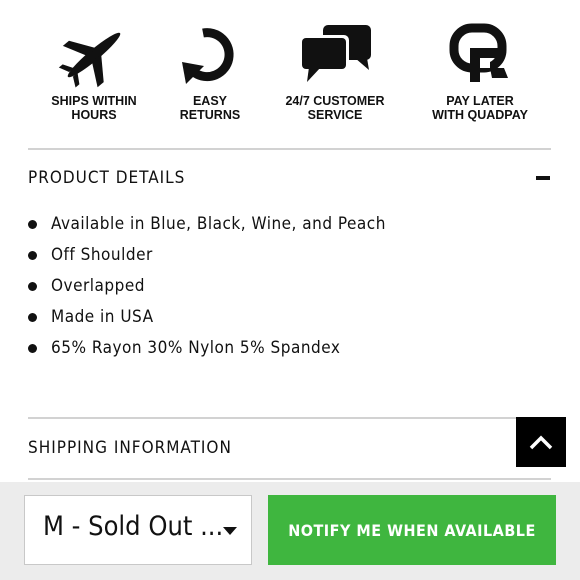  Describe the element at coordinates (335, 101) in the screenshot. I see `feature-support-line1: 24/7 CUSTOMER` at that location.